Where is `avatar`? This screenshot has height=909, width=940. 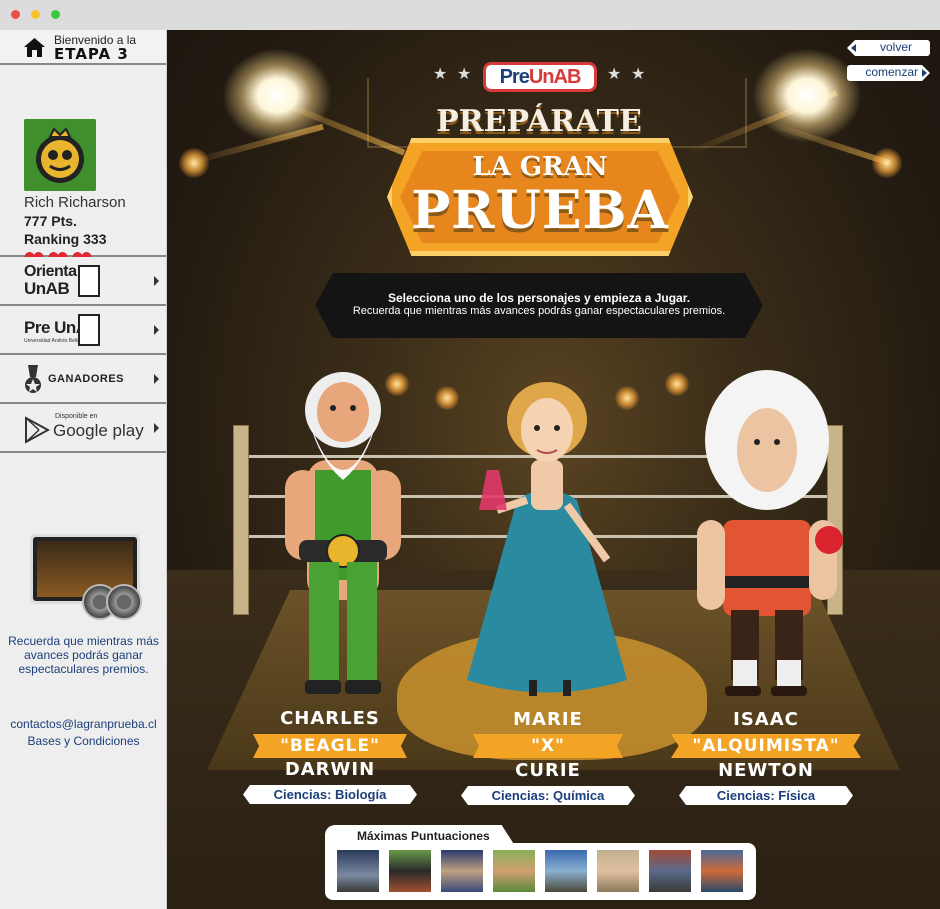
avatar is located at coordinates (60, 155).